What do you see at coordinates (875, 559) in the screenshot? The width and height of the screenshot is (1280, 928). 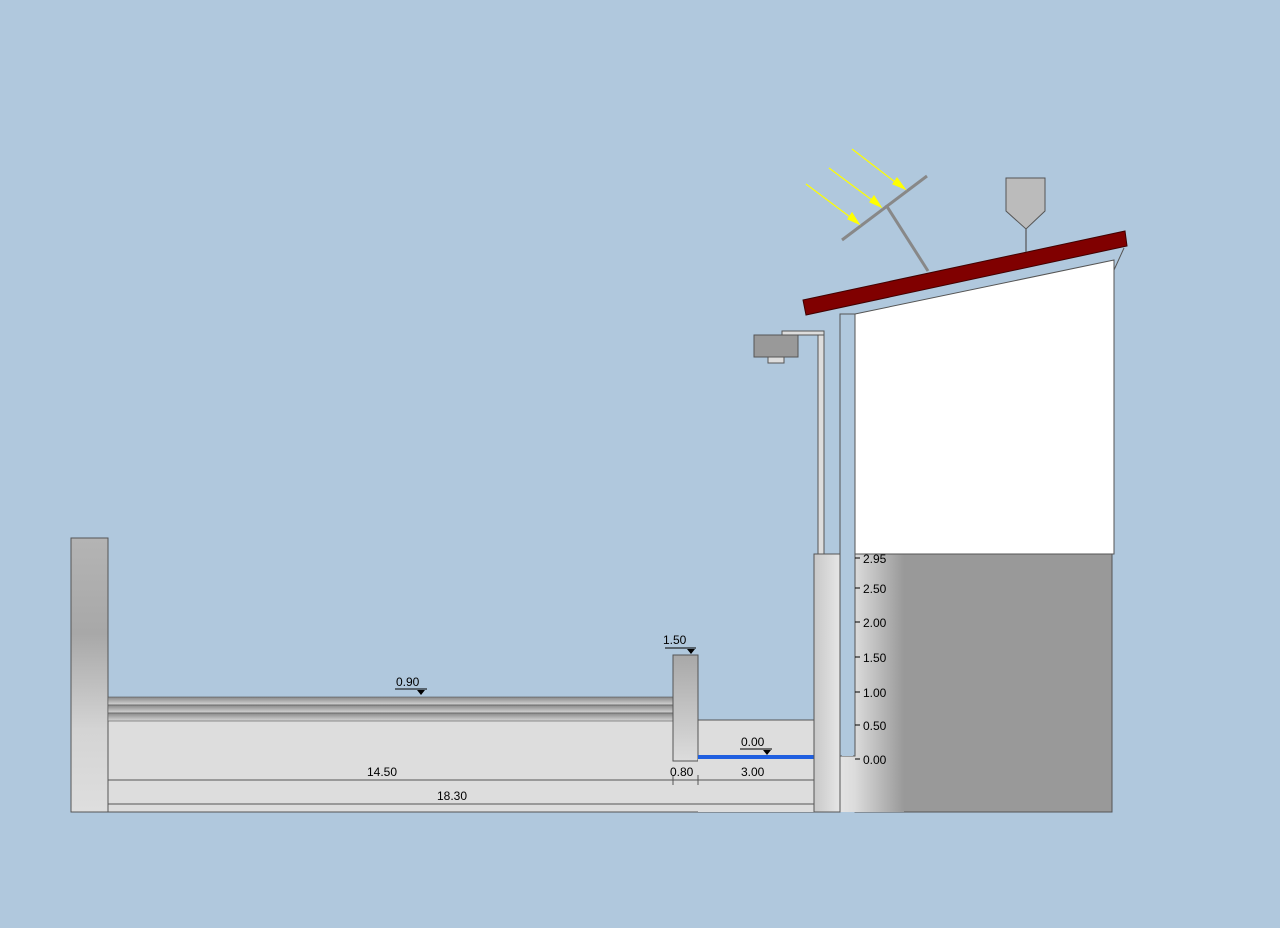 I see `svg-text: 2.95` at bounding box center [875, 559].